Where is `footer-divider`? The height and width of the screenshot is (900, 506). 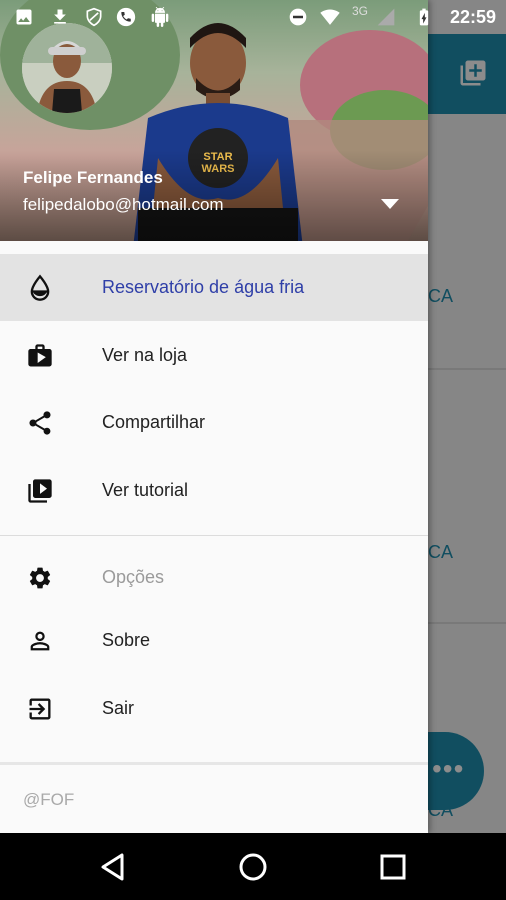
footer-divider is located at coordinates (214, 763).